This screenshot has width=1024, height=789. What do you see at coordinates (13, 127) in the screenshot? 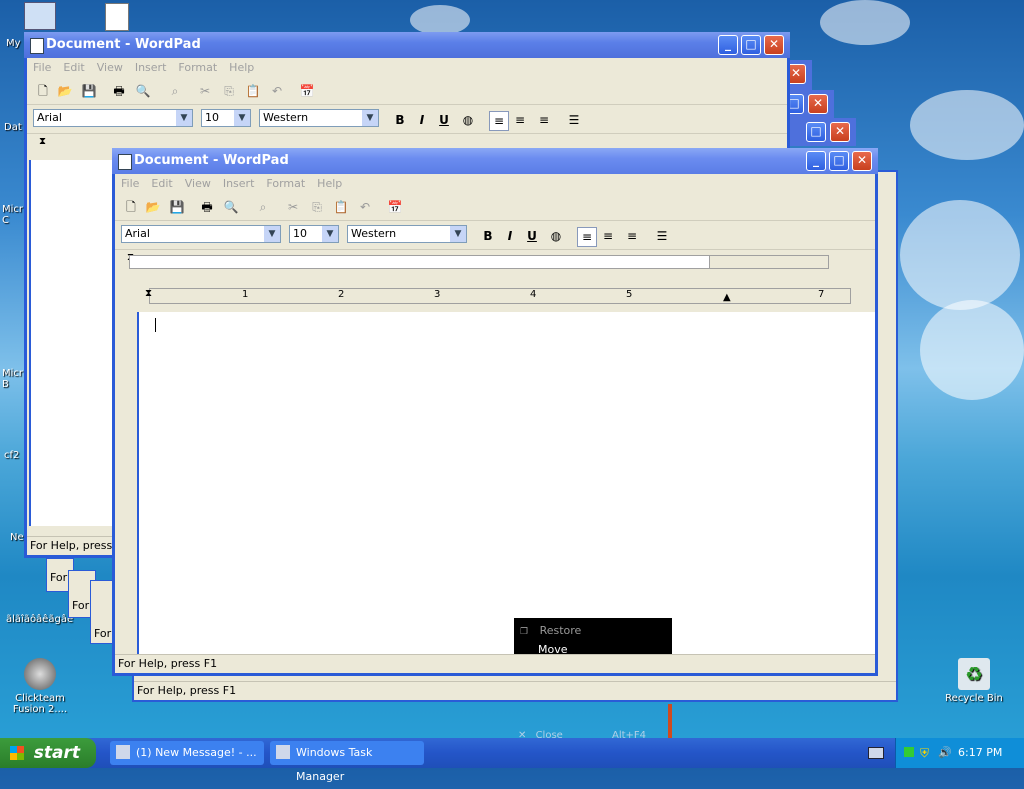
I see `desktop-icon-label-dat: Dat` at bounding box center [13, 127].